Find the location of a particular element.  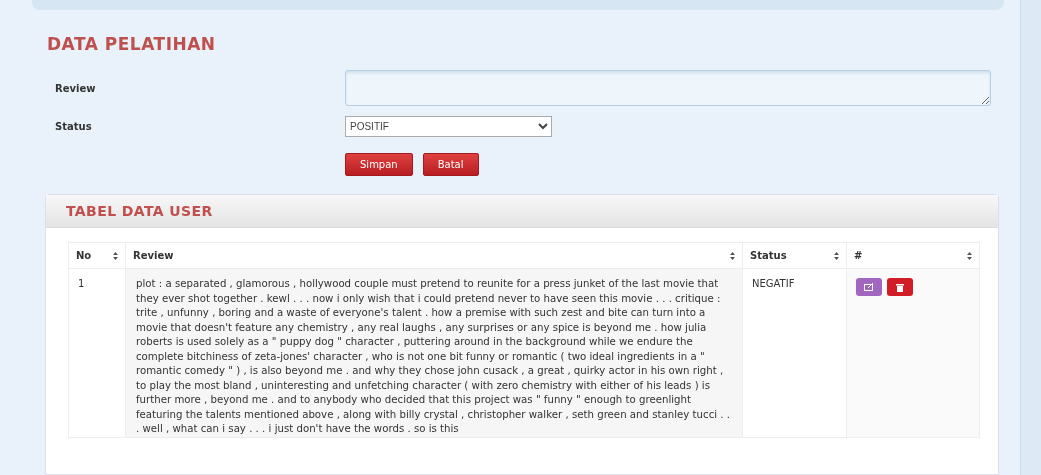

review-label: Review is located at coordinates (75, 88).